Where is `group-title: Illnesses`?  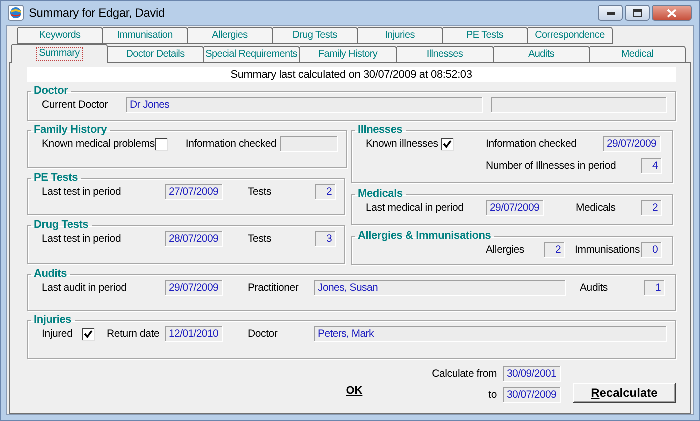
group-title: Illnesses is located at coordinates (380, 130).